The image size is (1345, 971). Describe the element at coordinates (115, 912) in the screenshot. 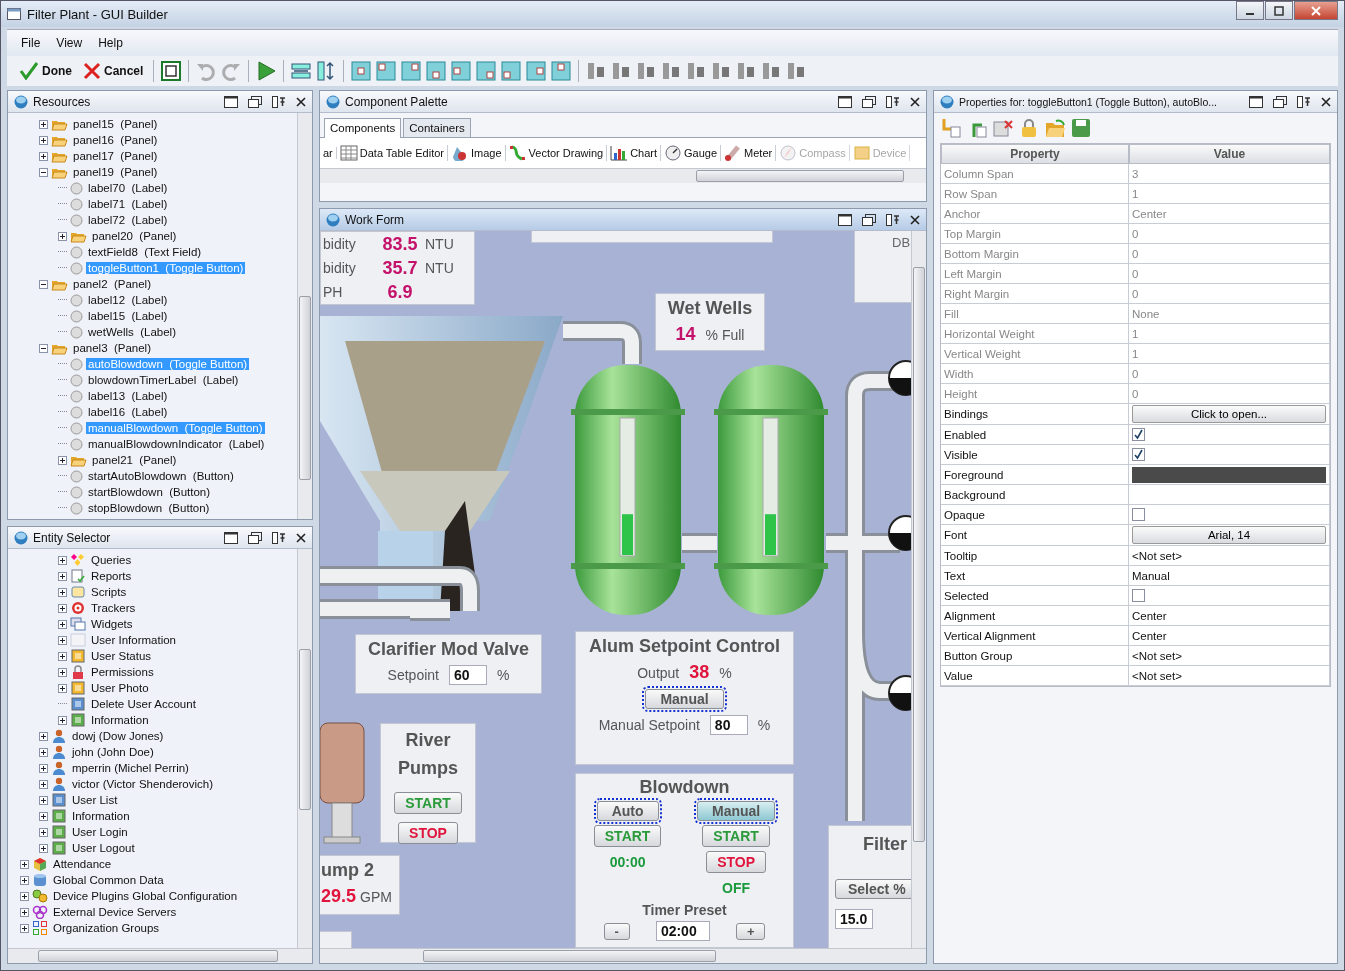

I see `tree-item: External Device Servers` at that location.